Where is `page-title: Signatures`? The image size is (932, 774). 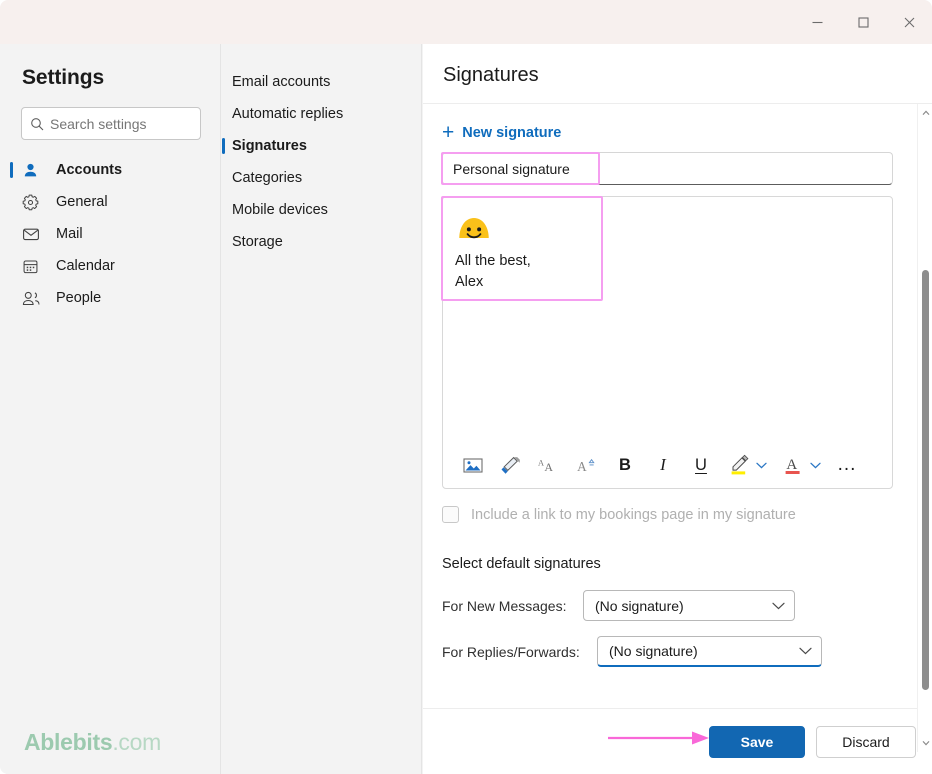 page-title: Signatures is located at coordinates (491, 75).